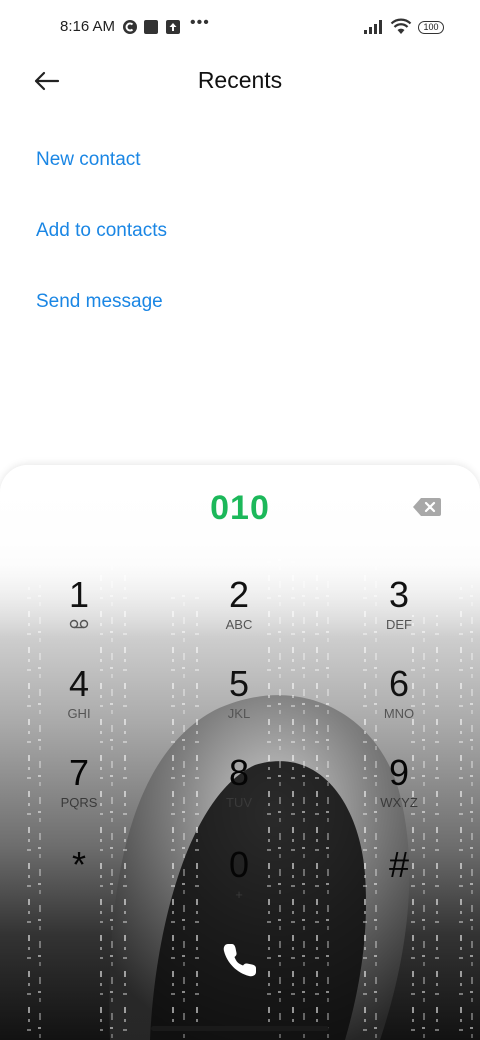 Image resolution: width=480 pixels, height=1040 pixels. I want to click on new-contact-link: New contact, so click(88, 160).